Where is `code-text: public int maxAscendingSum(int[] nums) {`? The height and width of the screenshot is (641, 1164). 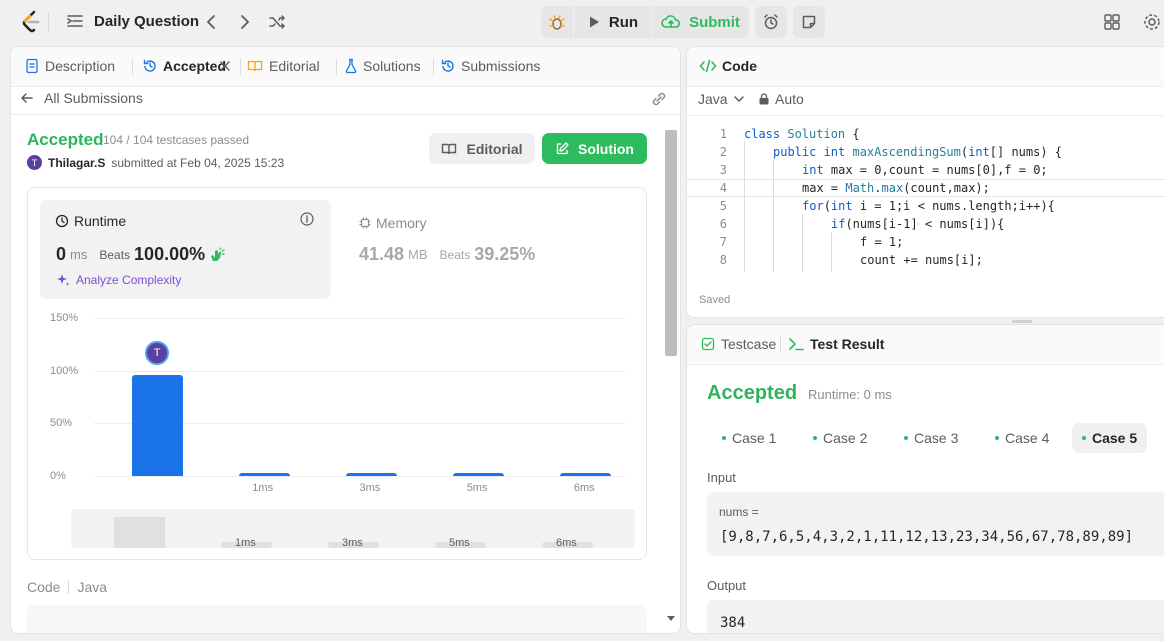
code-text: public int maxAscendingSum(int[] nums) { is located at coordinates (903, 153).